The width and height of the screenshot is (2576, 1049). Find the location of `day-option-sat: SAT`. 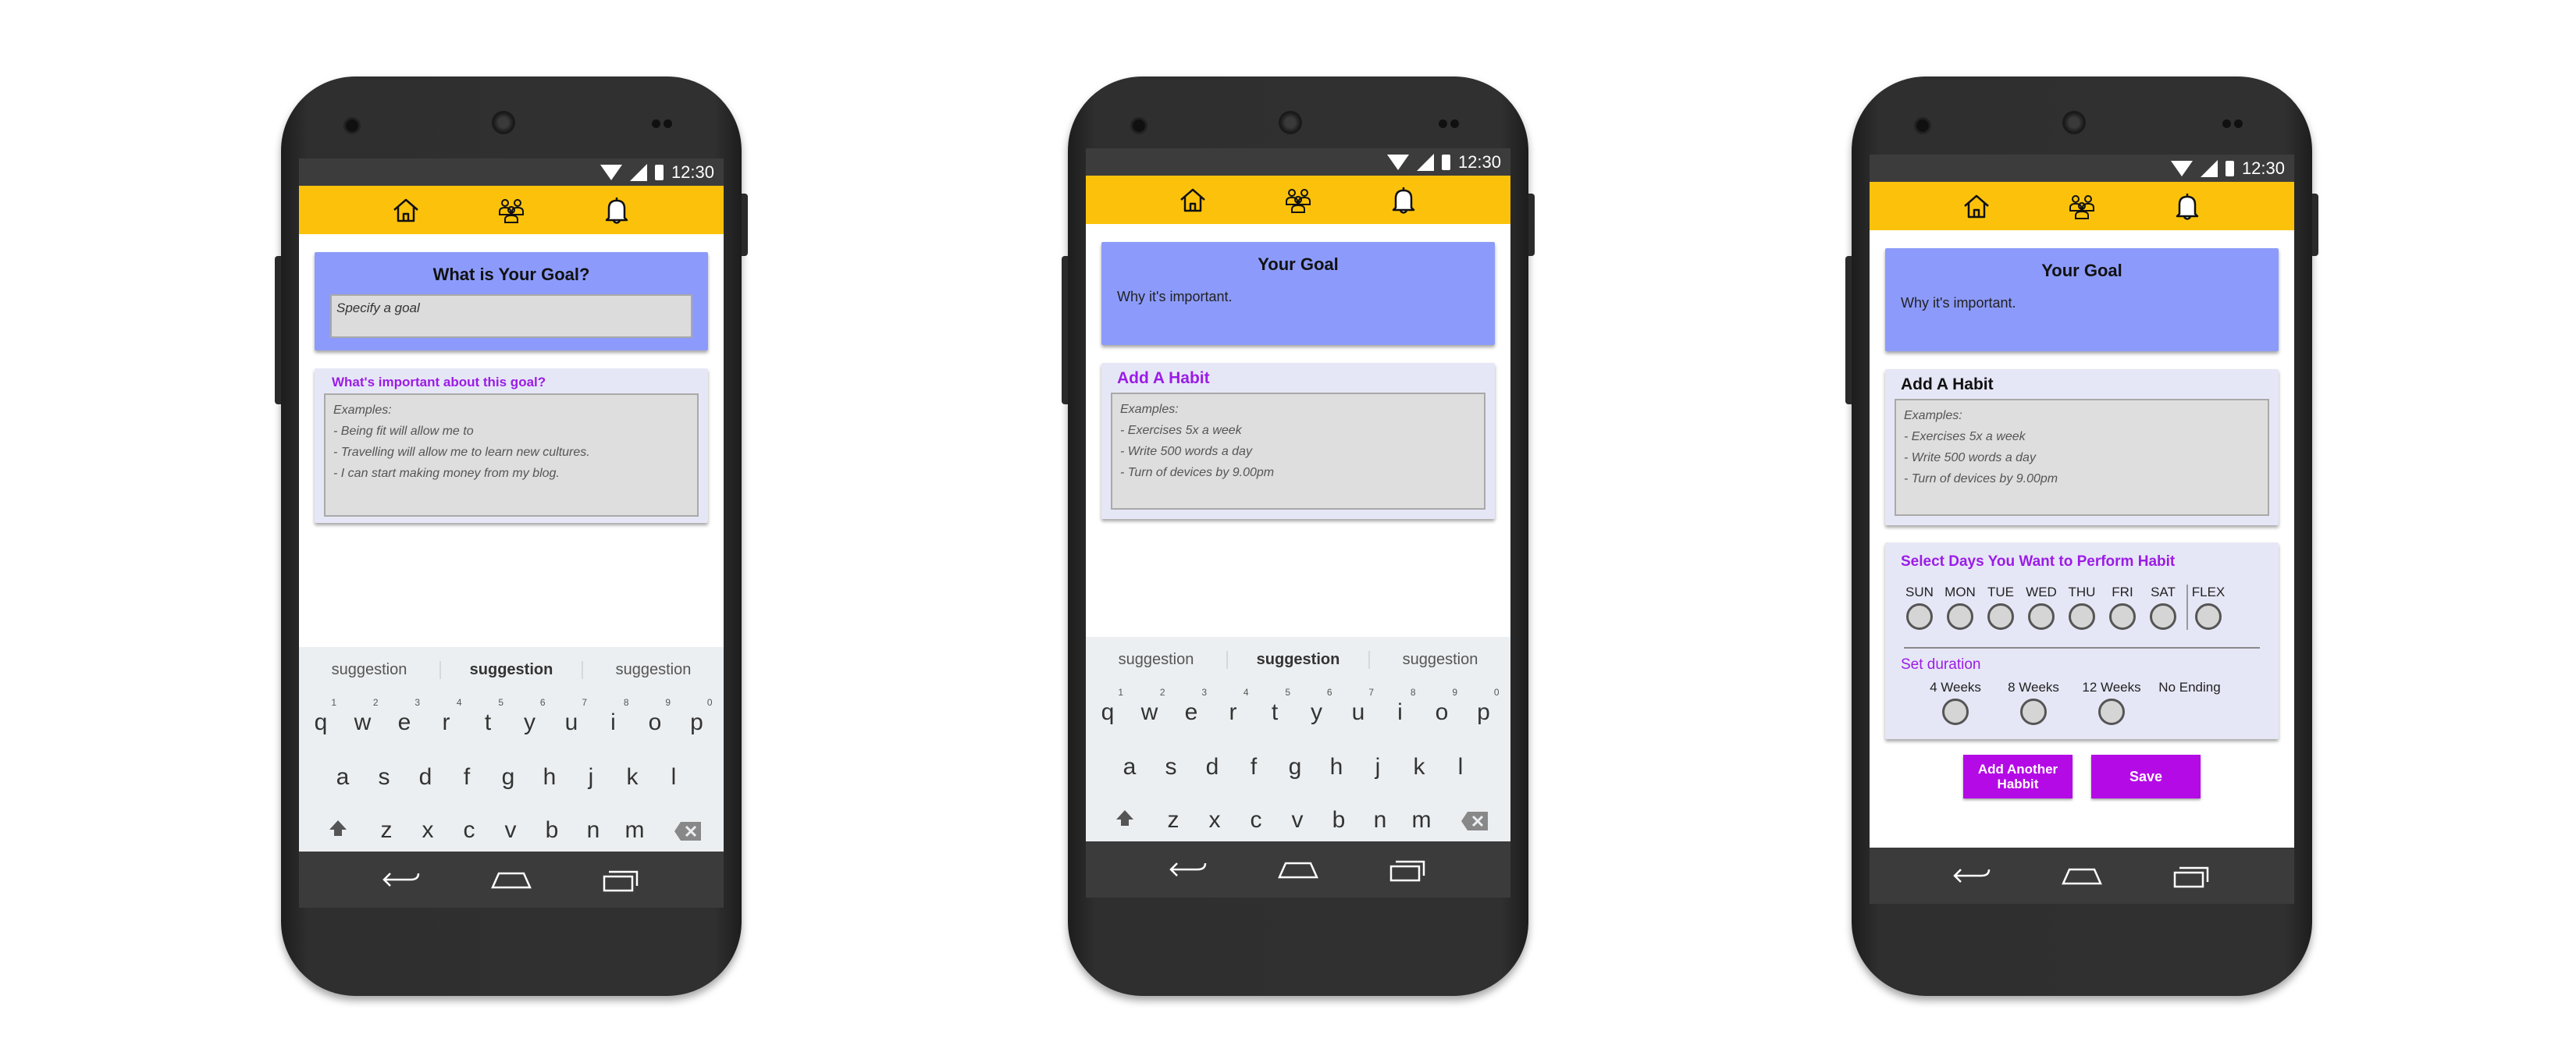

day-option-sat: SAT is located at coordinates (2163, 607).